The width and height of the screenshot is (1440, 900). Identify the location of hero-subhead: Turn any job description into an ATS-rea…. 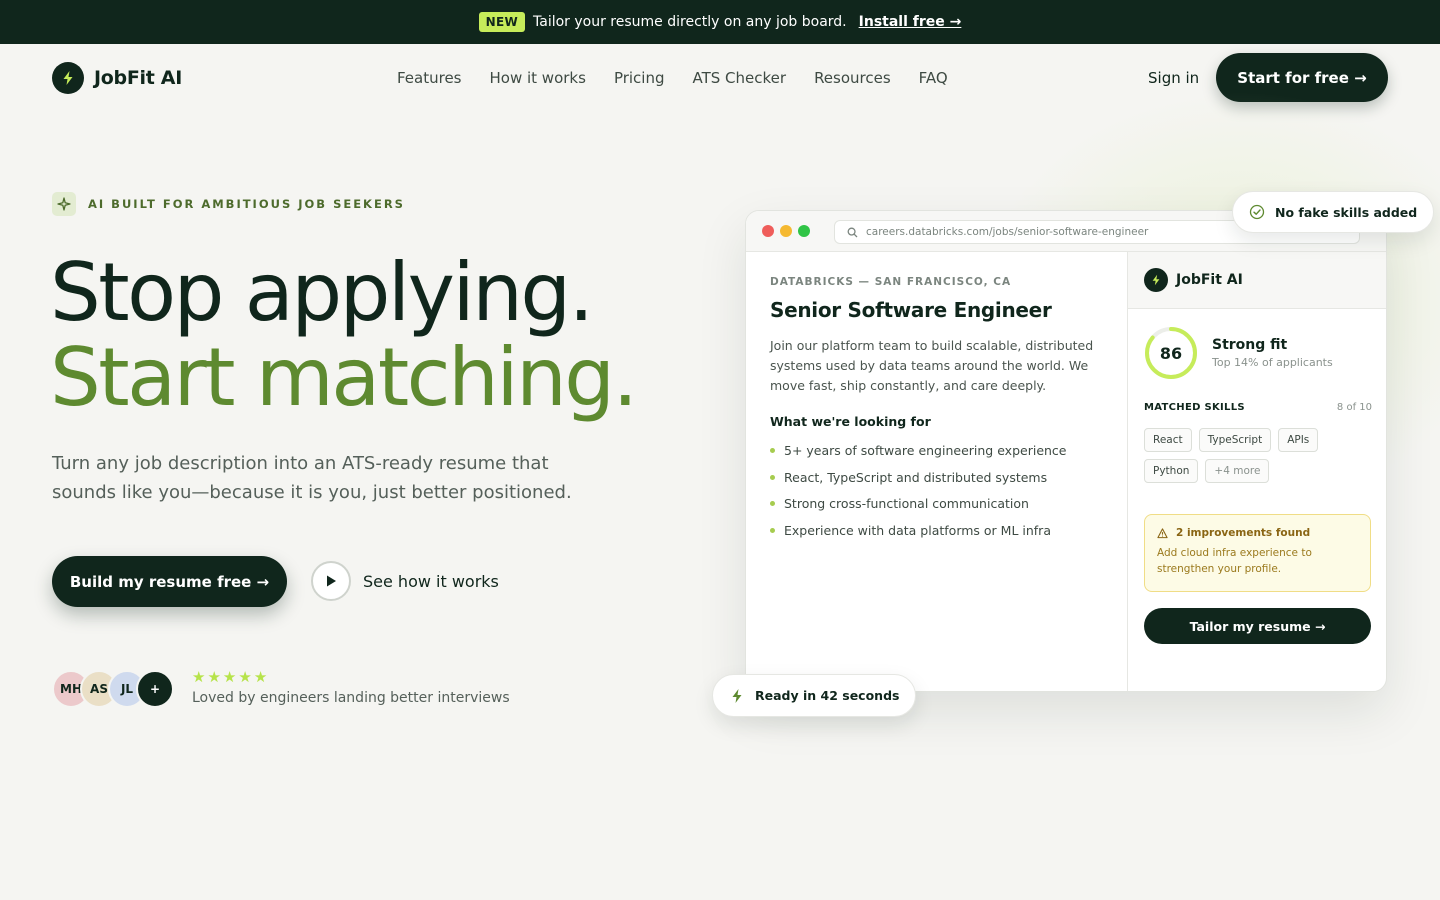
(312, 478).